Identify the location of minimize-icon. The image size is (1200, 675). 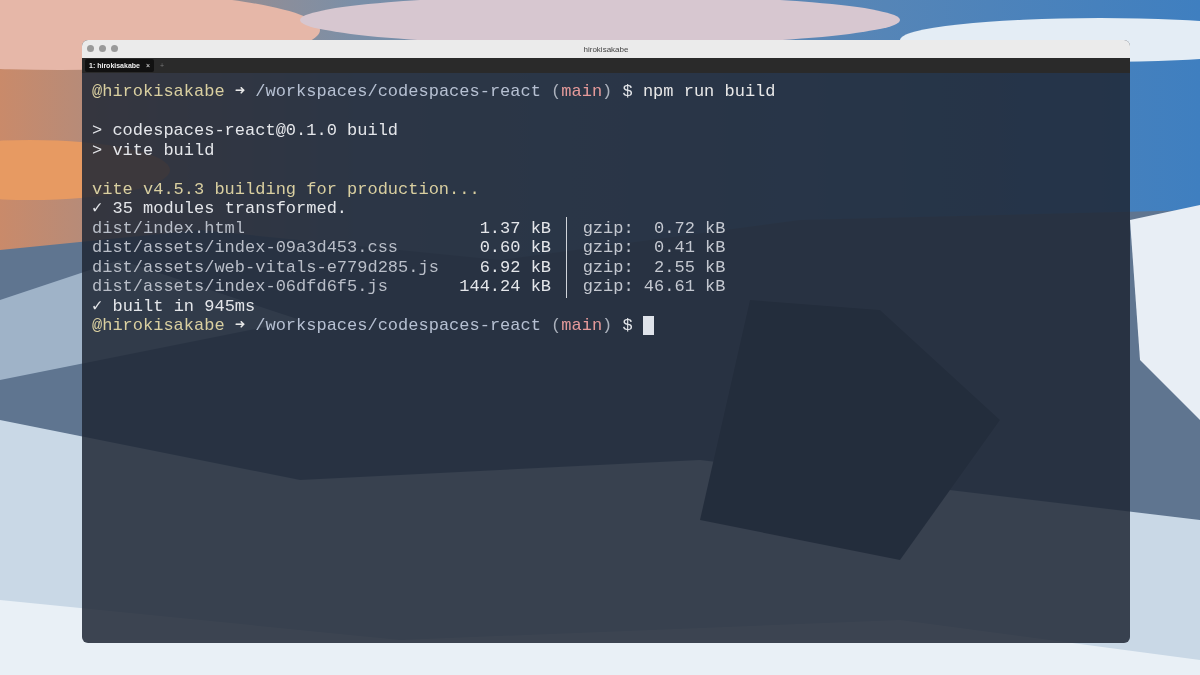
(102, 48).